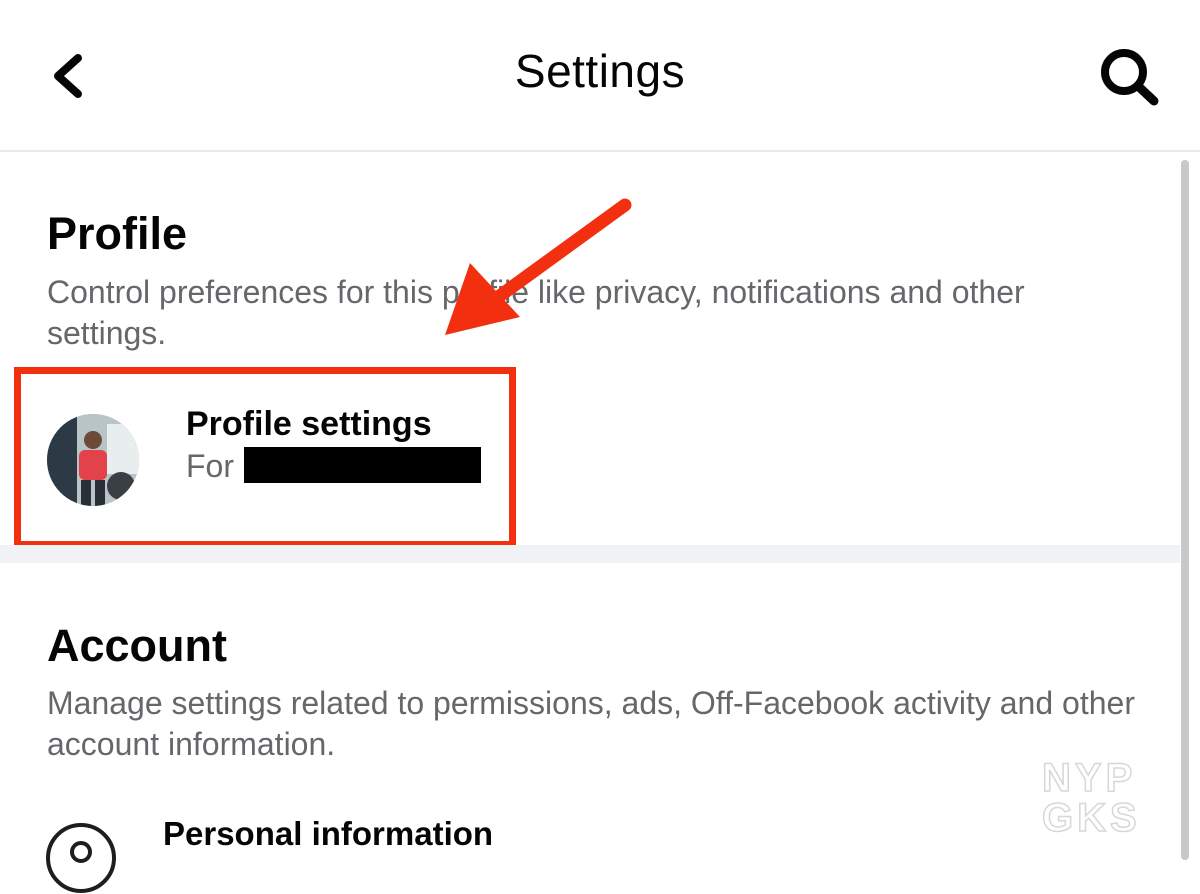  I want to click on search-icon, so click(1130, 77).